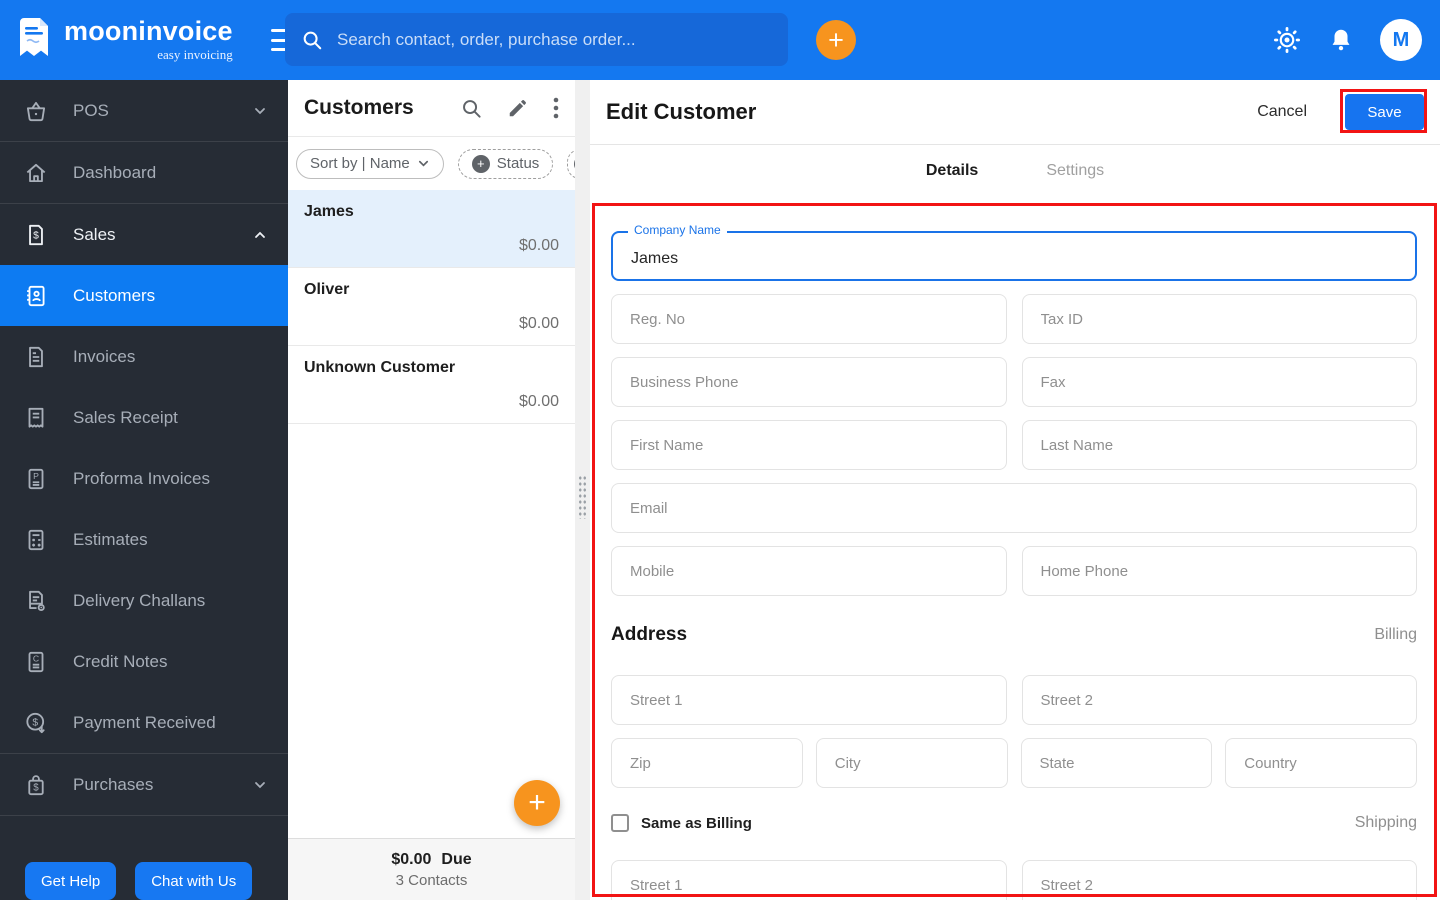  I want to click on svg-text: C, so click(35, 658).